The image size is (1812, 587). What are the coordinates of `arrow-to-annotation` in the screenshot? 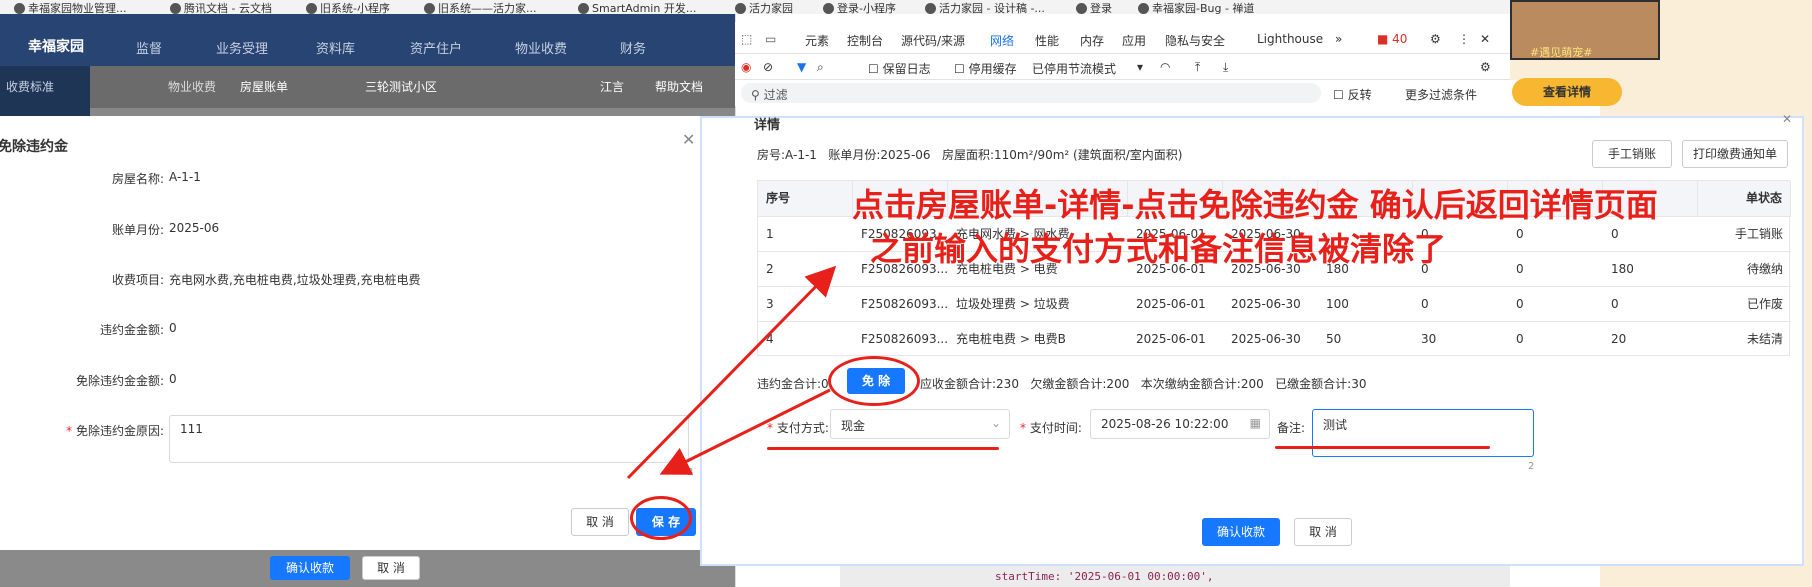 It's located at (731, 372).